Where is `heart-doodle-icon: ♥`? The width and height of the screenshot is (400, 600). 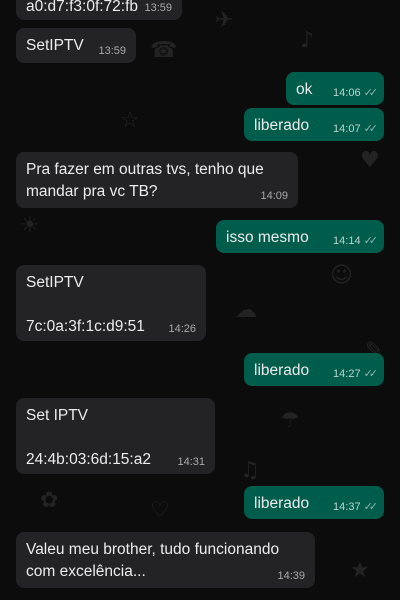 heart-doodle-icon: ♥ is located at coordinates (370, 160).